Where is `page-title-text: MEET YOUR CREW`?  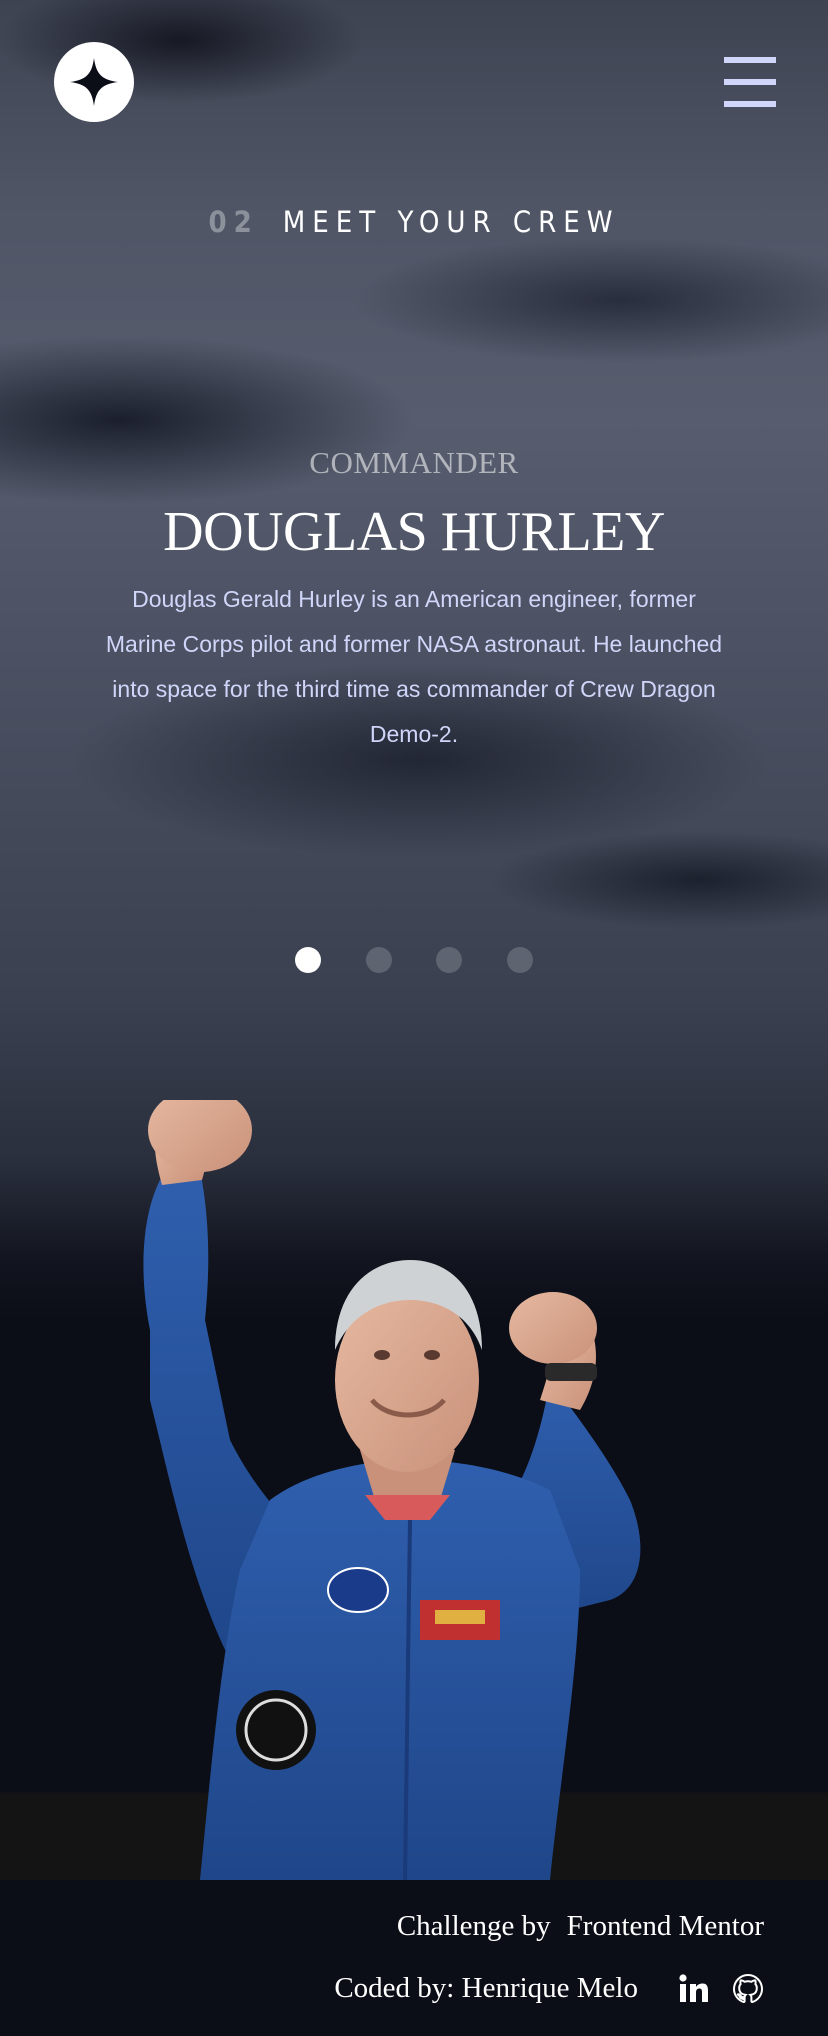 page-title-text: MEET YOUR CREW is located at coordinates (451, 222).